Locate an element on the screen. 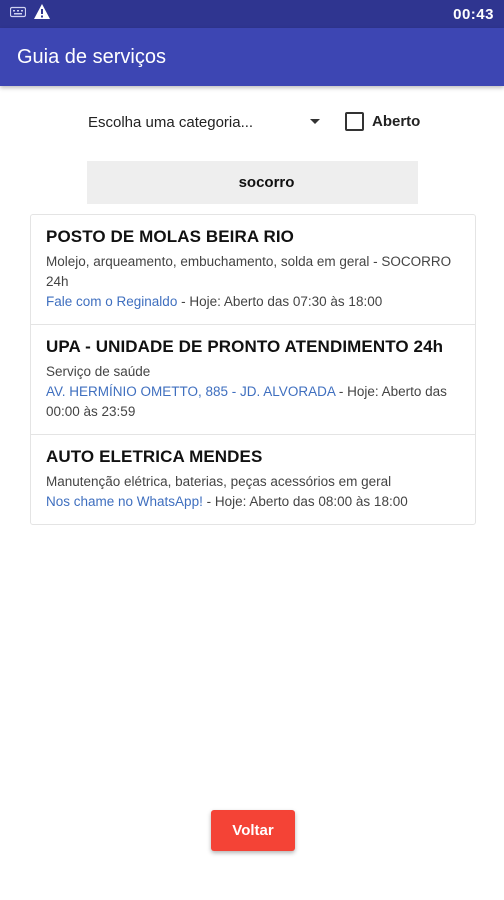  open-checkbox-label: Aberto is located at coordinates (396, 121).